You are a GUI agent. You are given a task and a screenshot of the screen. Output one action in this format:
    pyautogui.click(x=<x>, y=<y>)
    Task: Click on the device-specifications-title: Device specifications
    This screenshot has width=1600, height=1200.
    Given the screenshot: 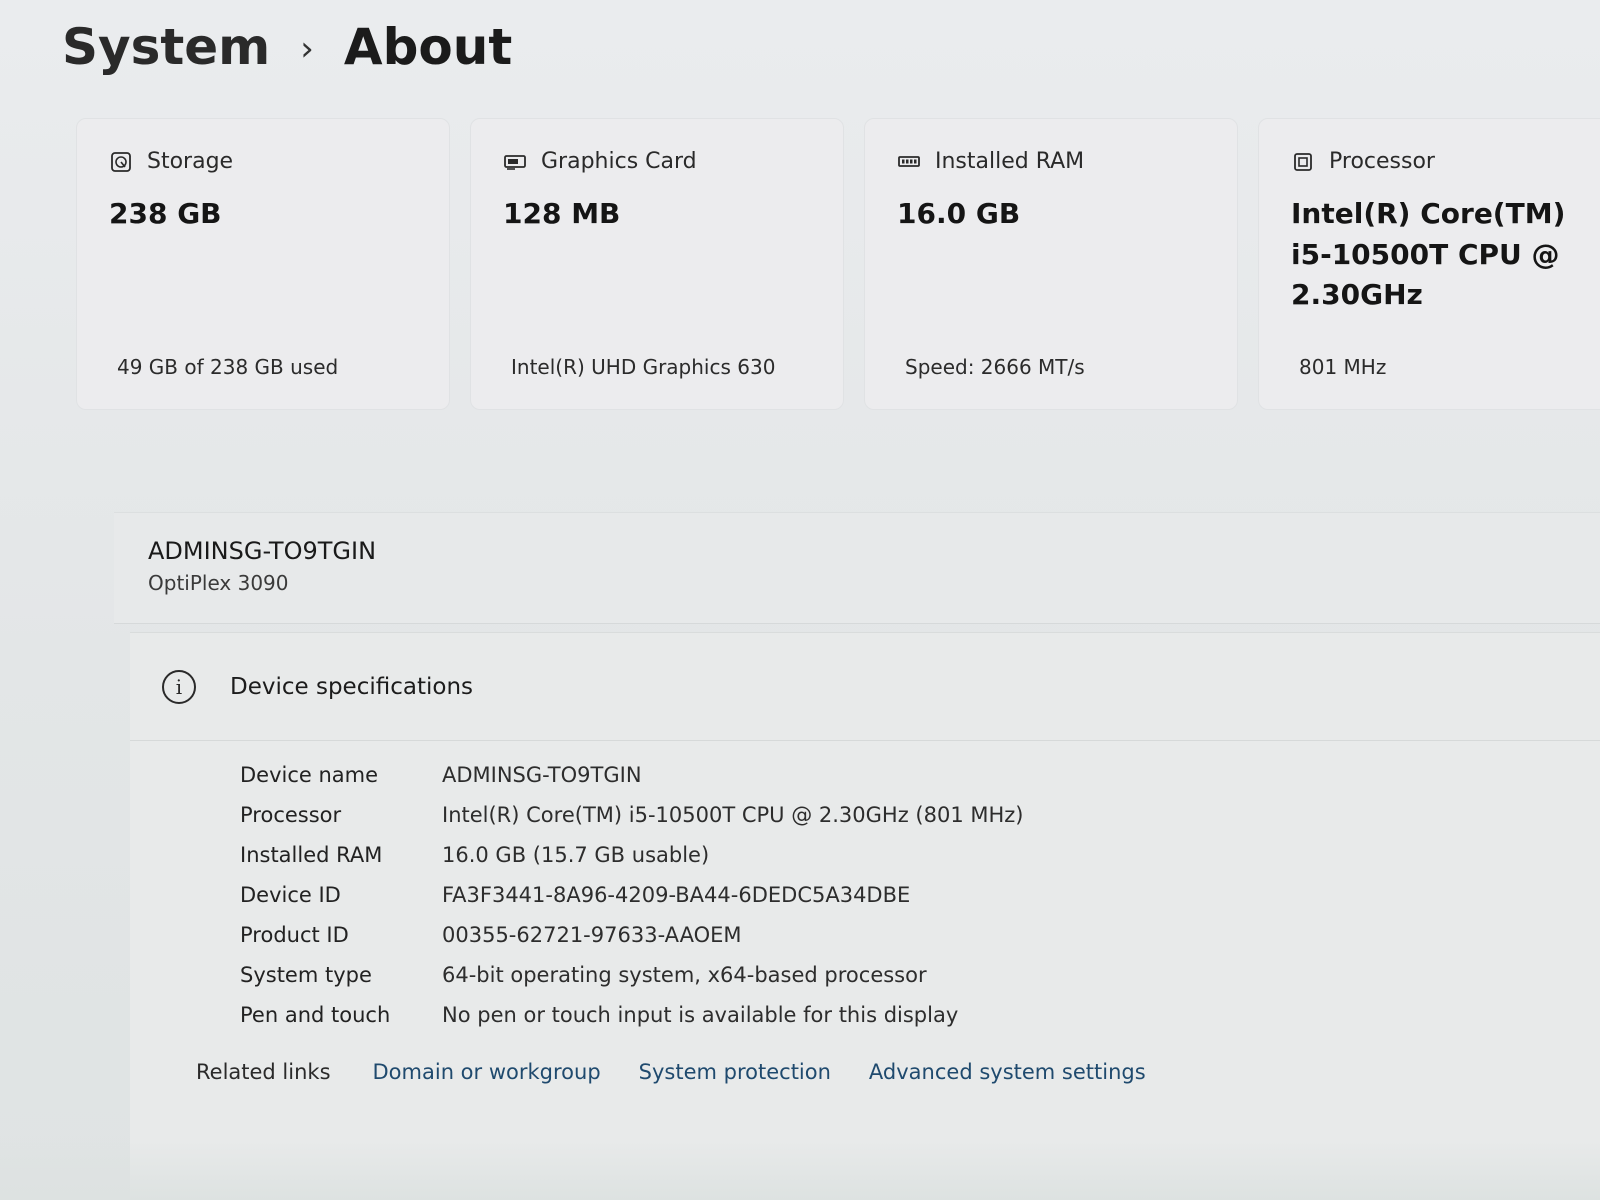 What is the action you would take?
    pyautogui.click(x=352, y=686)
    